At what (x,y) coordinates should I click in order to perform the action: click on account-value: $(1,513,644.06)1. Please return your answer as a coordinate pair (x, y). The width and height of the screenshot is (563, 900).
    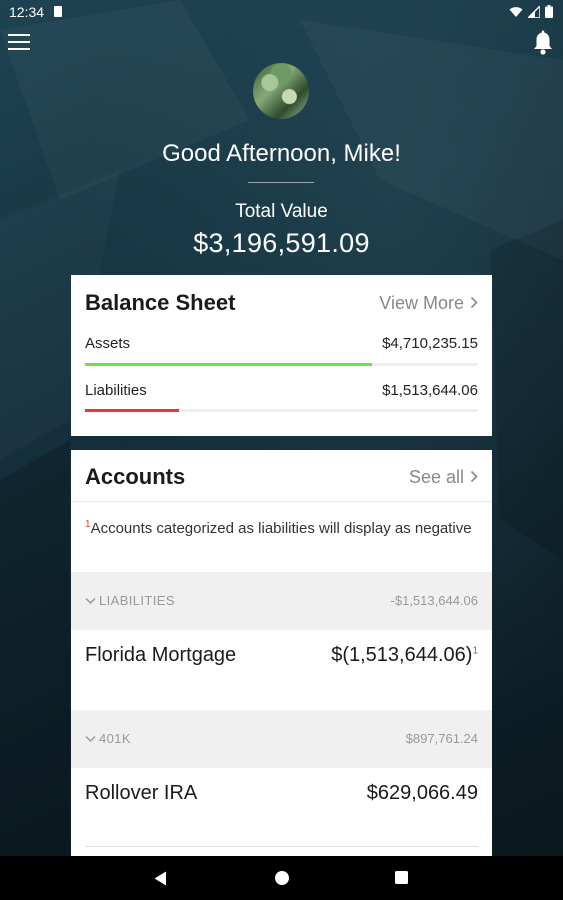
    Looking at the image, I should click on (404, 655).